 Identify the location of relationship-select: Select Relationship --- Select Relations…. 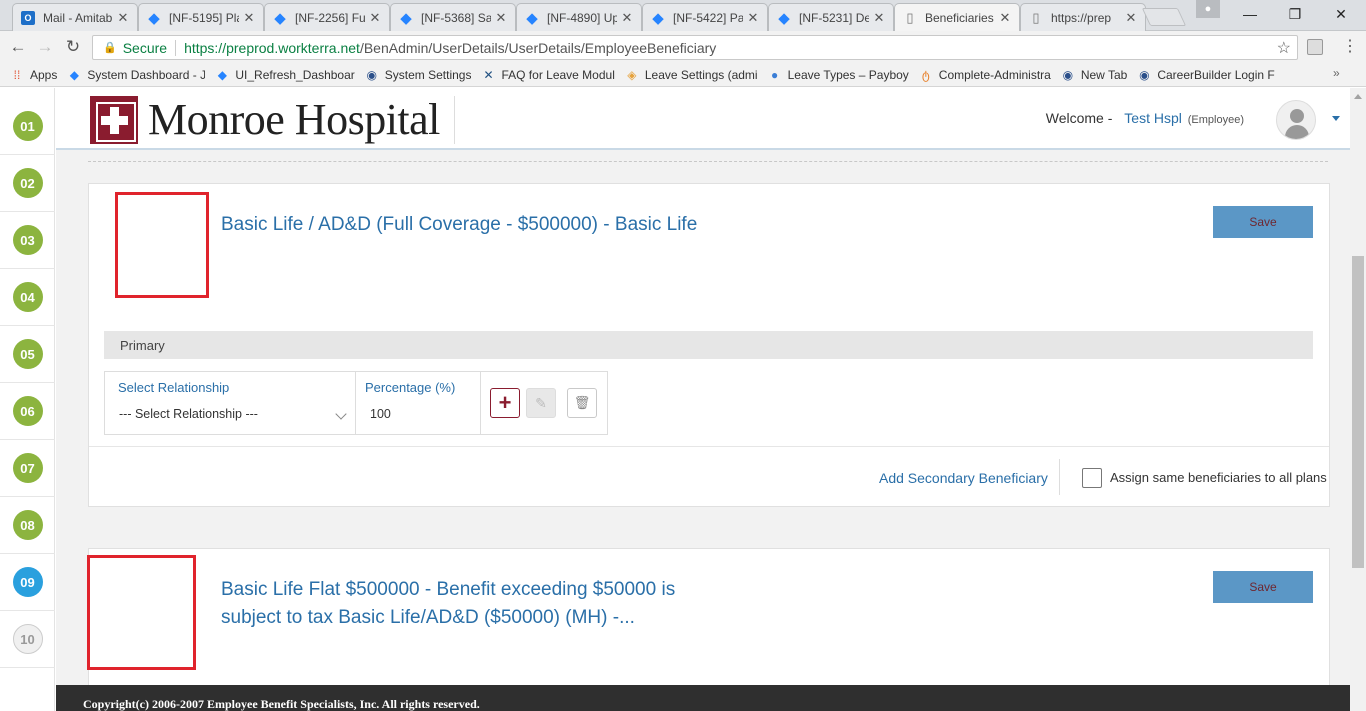
(230, 403).